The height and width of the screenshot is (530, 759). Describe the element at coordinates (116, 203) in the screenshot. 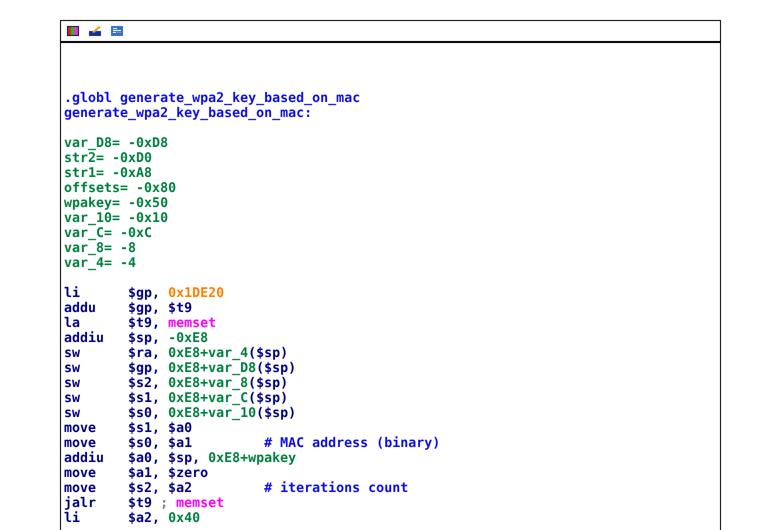

I see `variable-definition: wpakey= -0x50` at that location.